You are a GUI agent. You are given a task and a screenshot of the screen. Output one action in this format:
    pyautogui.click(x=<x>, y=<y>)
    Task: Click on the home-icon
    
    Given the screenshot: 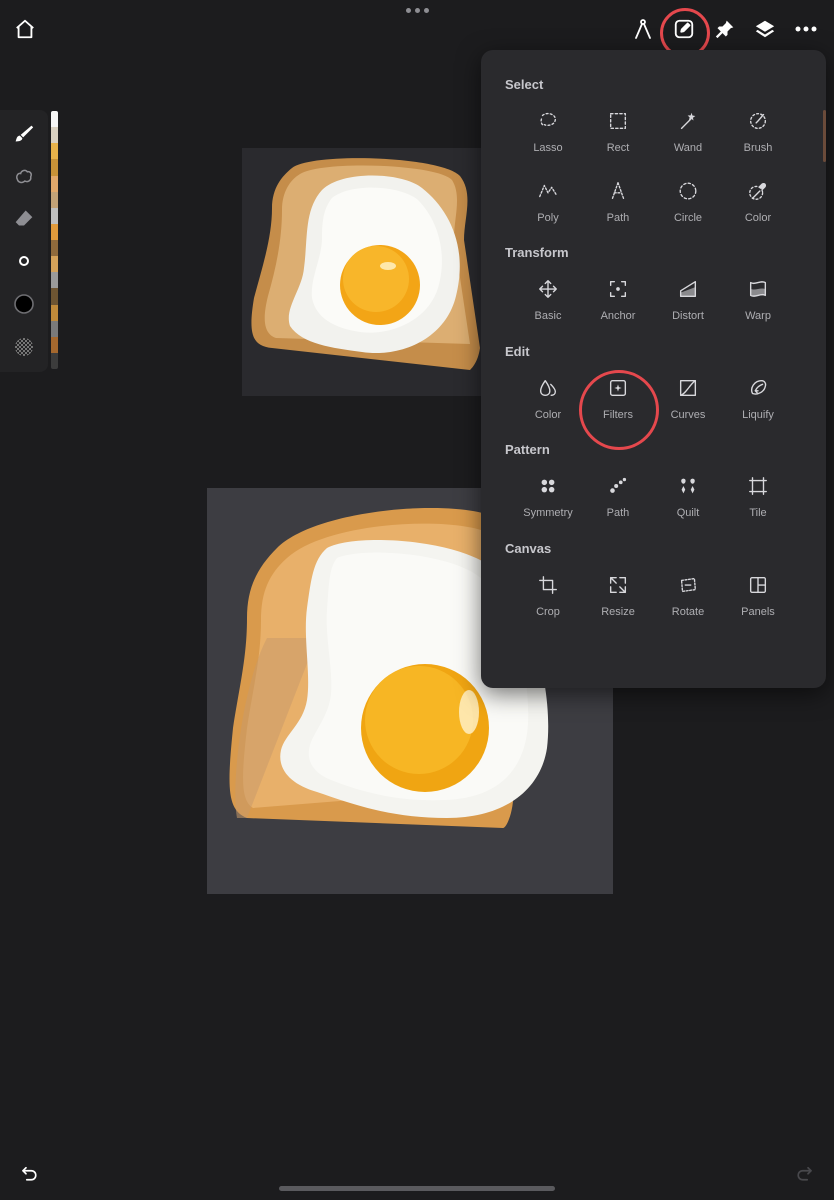 What is the action you would take?
    pyautogui.click(x=25, y=29)
    